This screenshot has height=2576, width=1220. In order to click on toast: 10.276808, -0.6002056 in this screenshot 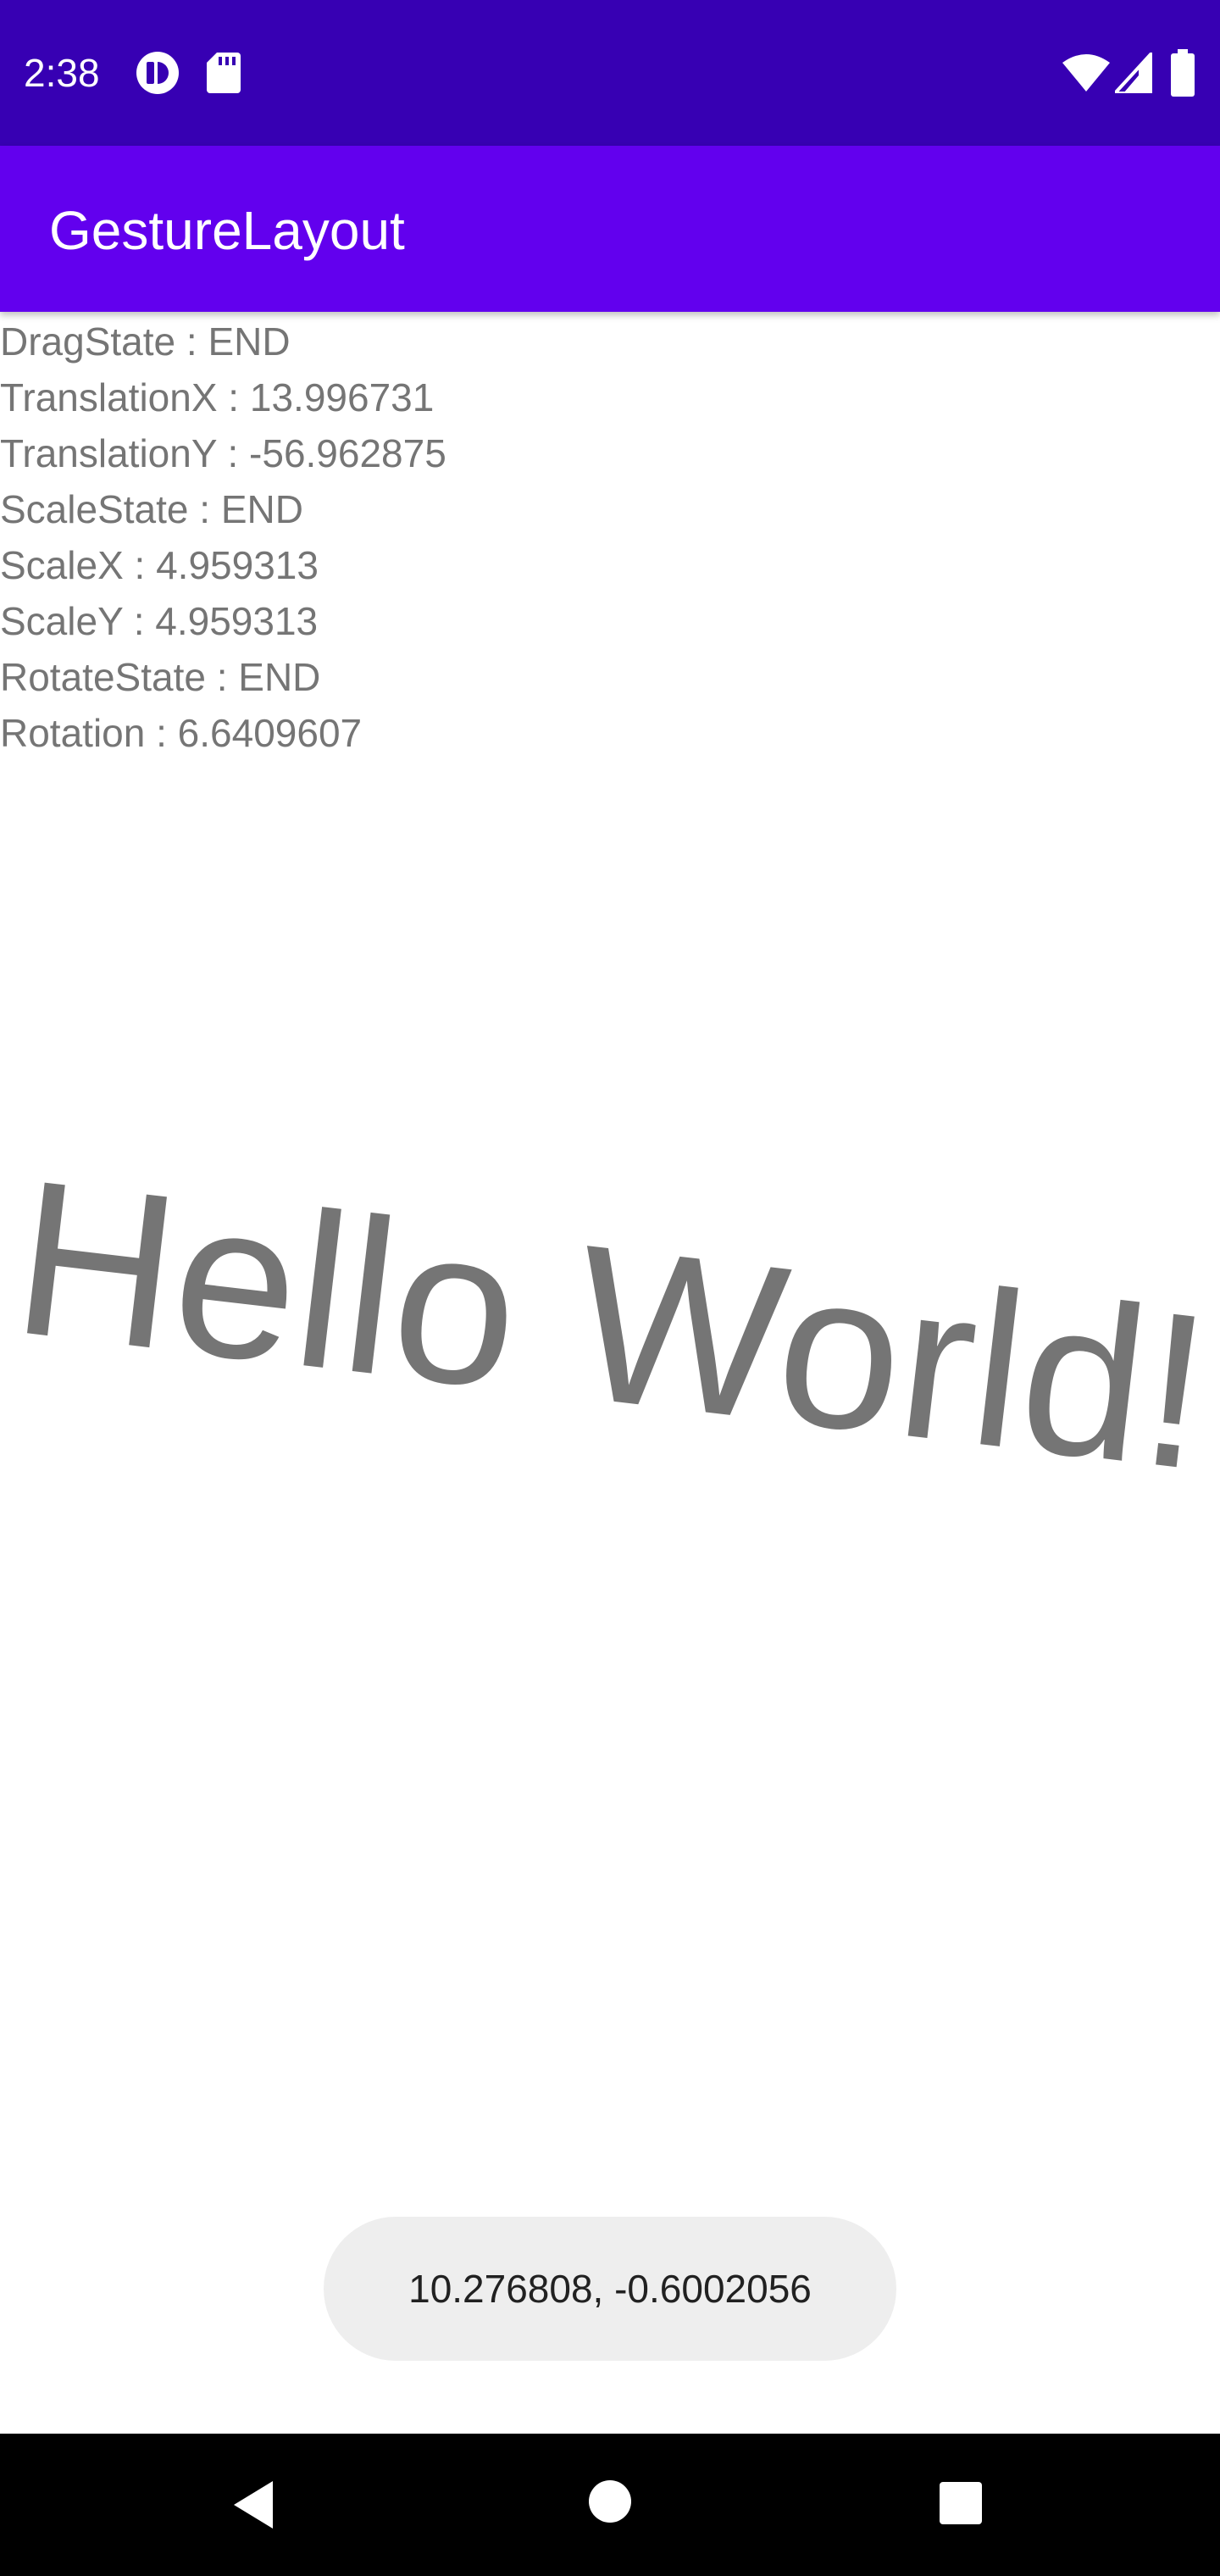, I will do `click(610, 2289)`.